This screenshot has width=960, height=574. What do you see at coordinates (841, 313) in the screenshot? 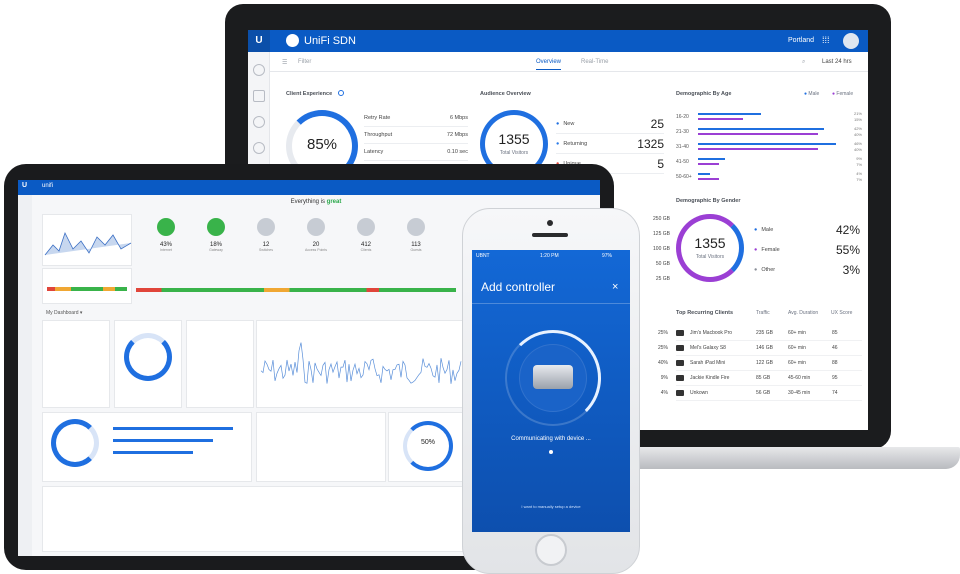
I see `column-score: UX Score` at bounding box center [841, 313].